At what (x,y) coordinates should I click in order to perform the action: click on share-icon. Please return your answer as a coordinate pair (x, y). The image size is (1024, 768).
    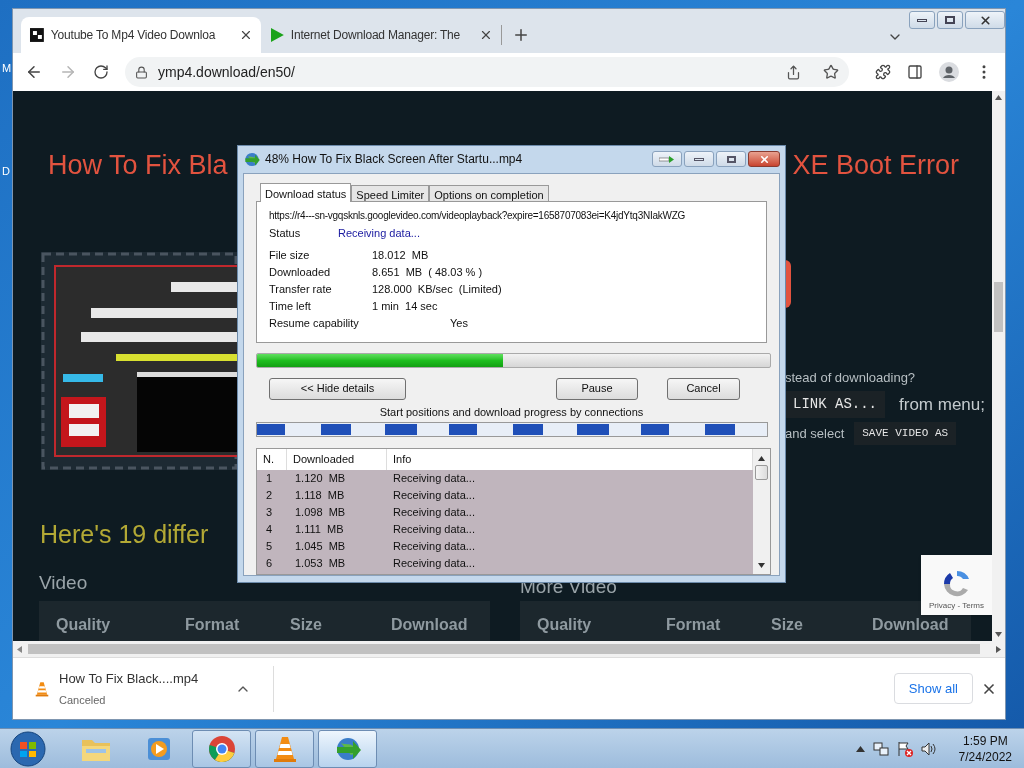
    Looking at the image, I should click on (793, 72).